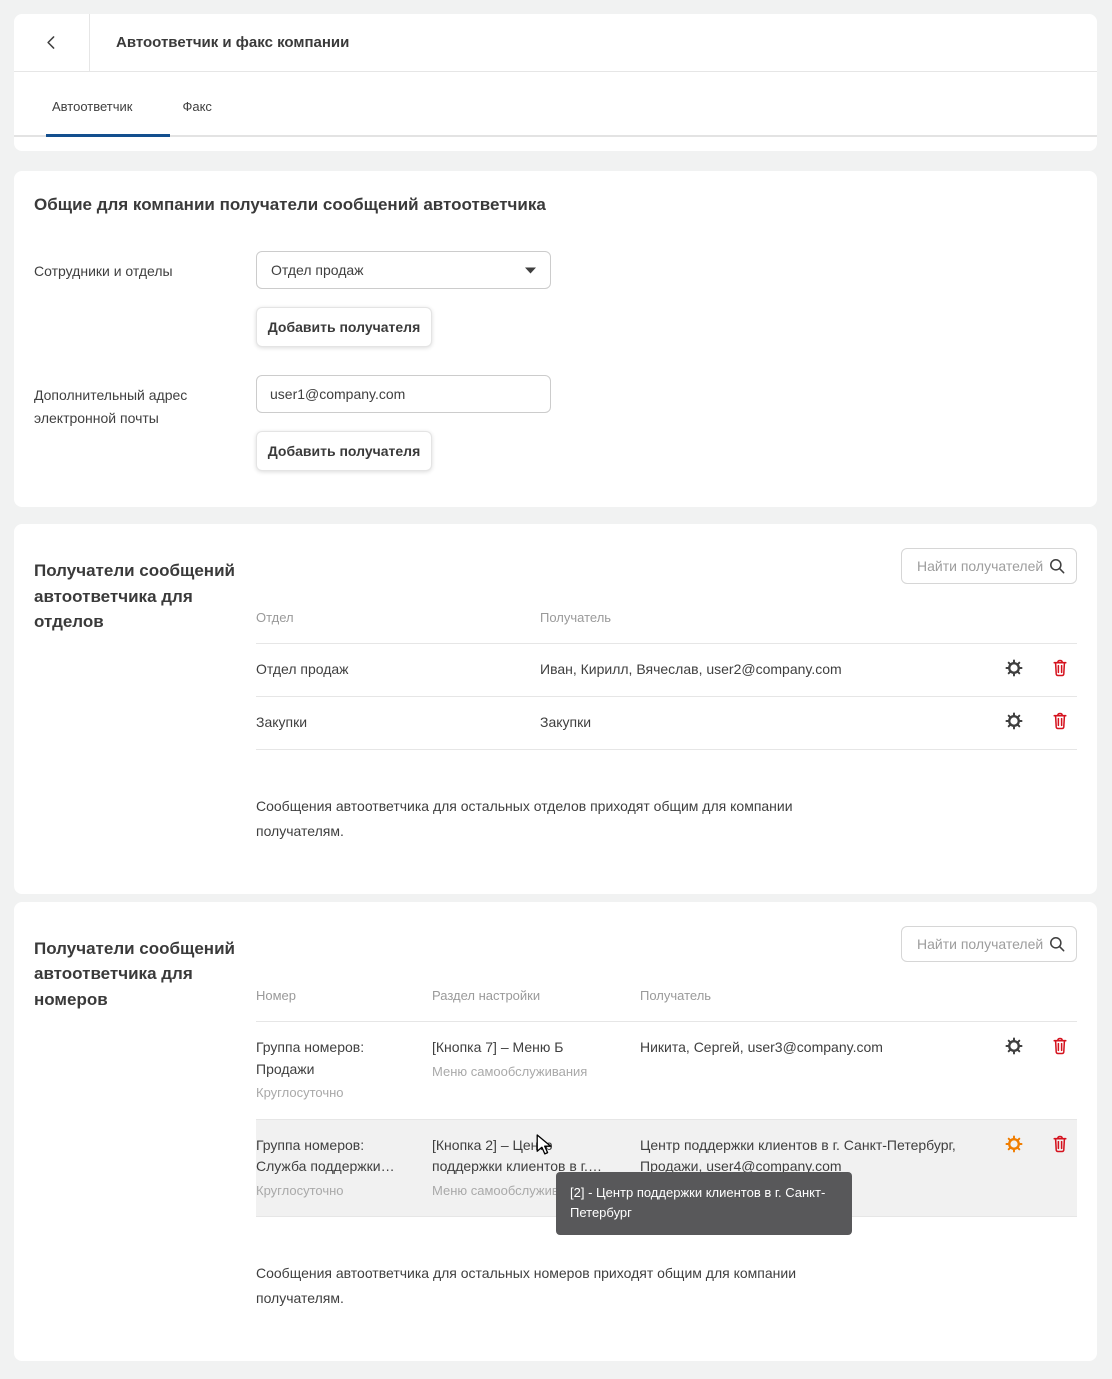 The height and width of the screenshot is (1379, 1112). I want to click on table-row: Закупки Закупки, so click(666, 723).